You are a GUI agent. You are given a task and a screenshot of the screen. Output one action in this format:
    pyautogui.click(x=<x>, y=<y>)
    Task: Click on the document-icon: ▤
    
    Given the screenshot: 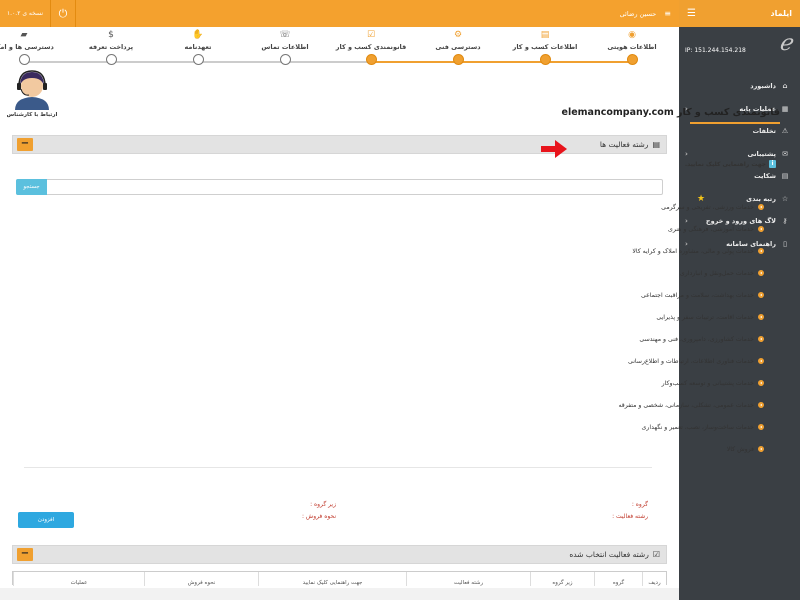 What is the action you would take?
    pyautogui.click(x=545, y=35)
    